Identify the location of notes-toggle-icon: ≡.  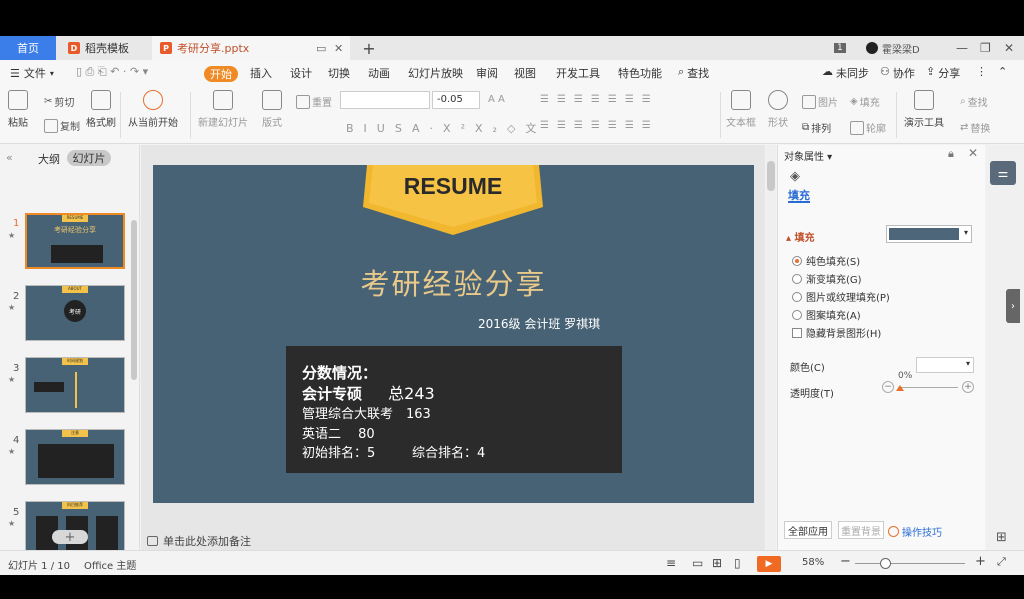
(671, 563).